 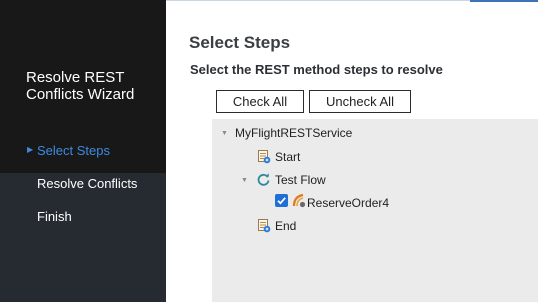 I want to click on uncheck-all-button: Uncheck All, so click(x=360, y=101).